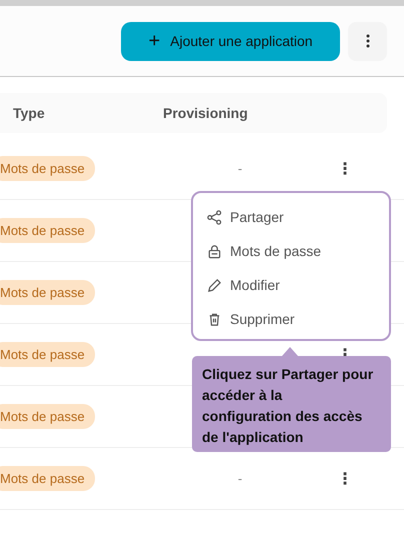 Image resolution: width=404 pixels, height=534 pixels. I want to click on pencil-icon, so click(214, 285).